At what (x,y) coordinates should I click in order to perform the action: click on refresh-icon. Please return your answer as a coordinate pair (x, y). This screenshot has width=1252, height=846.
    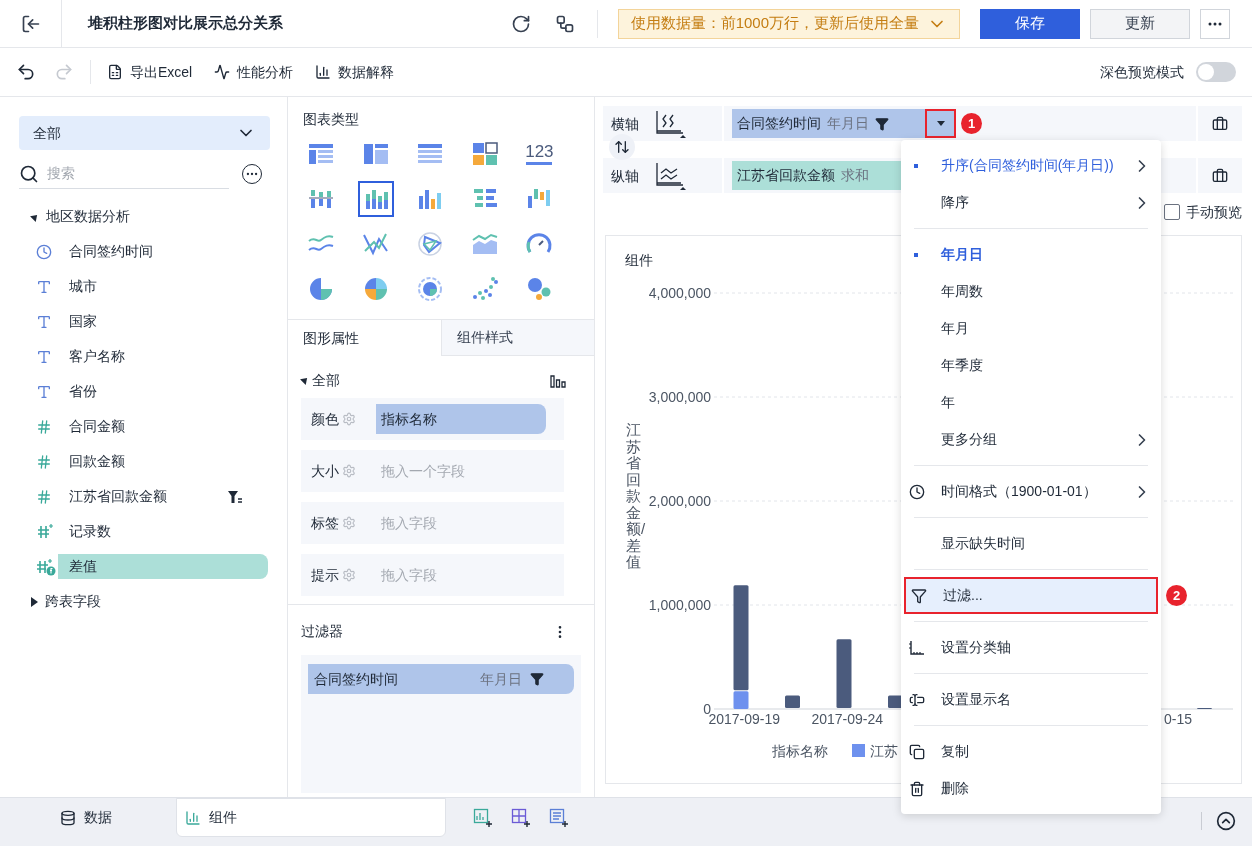
    Looking at the image, I should click on (520, 23).